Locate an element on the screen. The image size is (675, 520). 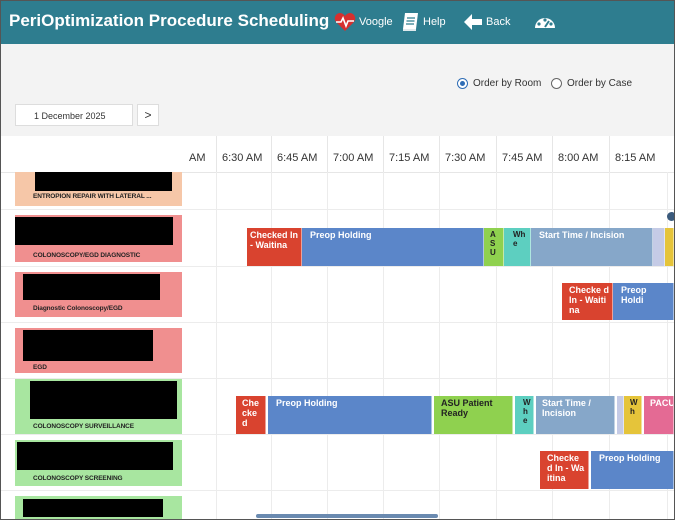
wheels-in-block: Wh e is located at coordinates (517, 247).